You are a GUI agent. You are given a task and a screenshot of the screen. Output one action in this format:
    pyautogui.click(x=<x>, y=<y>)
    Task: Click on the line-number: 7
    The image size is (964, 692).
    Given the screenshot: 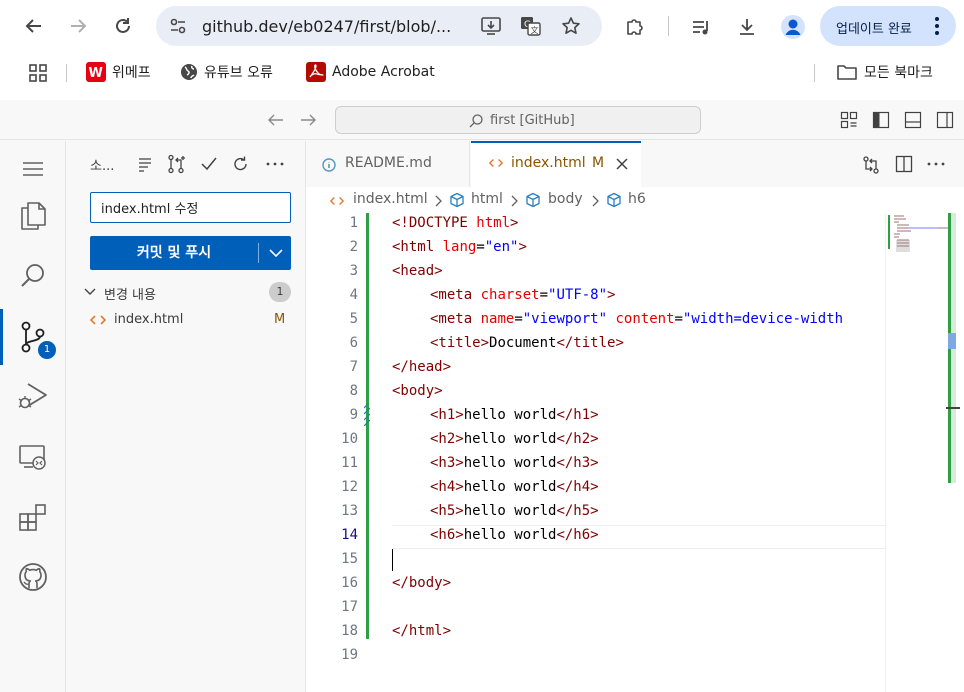 What is the action you would take?
    pyautogui.click(x=353, y=367)
    